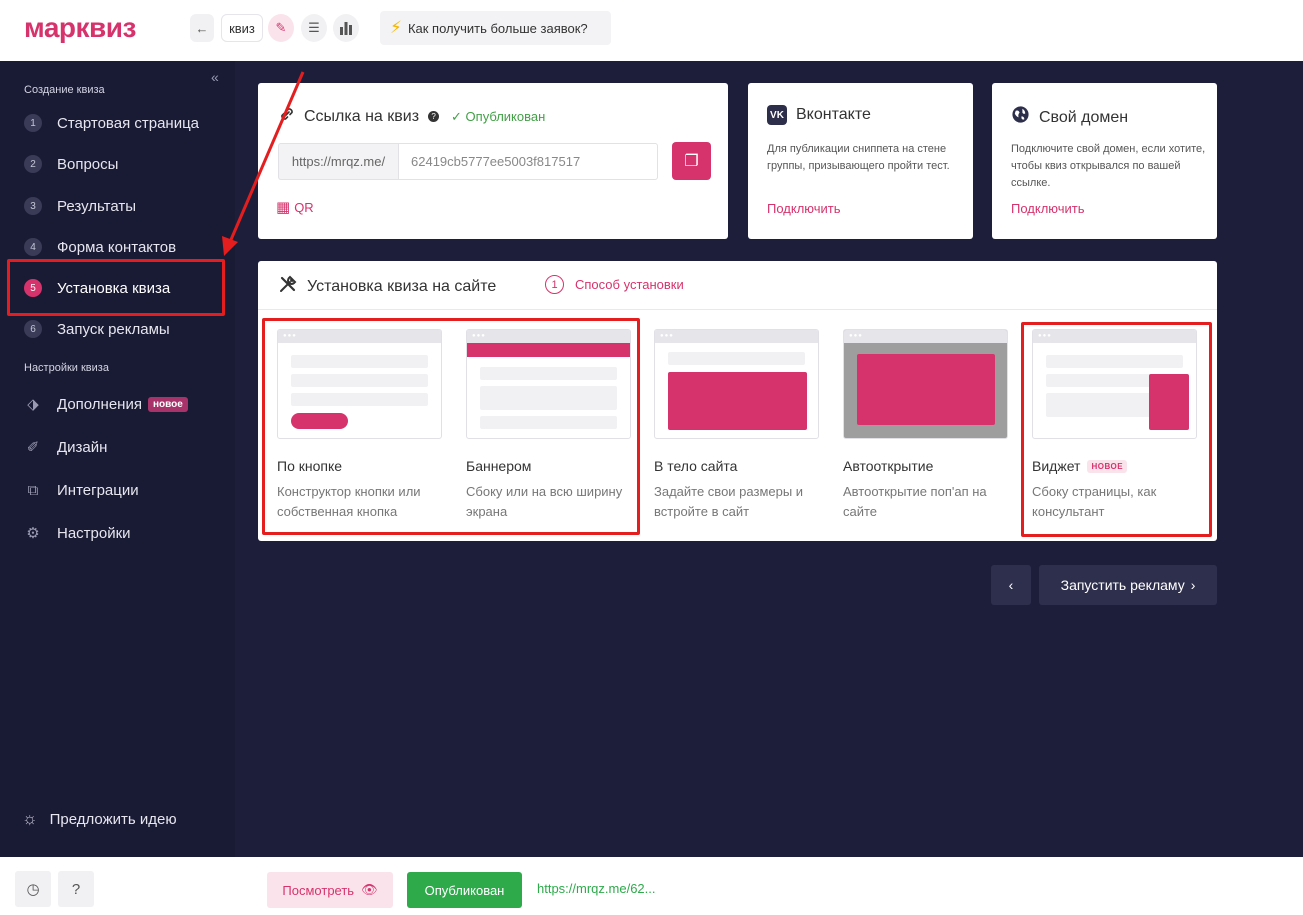  What do you see at coordinates (96, 206) in the screenshot?
I see `step-label: Результаты` at bounding box center [96, 206].